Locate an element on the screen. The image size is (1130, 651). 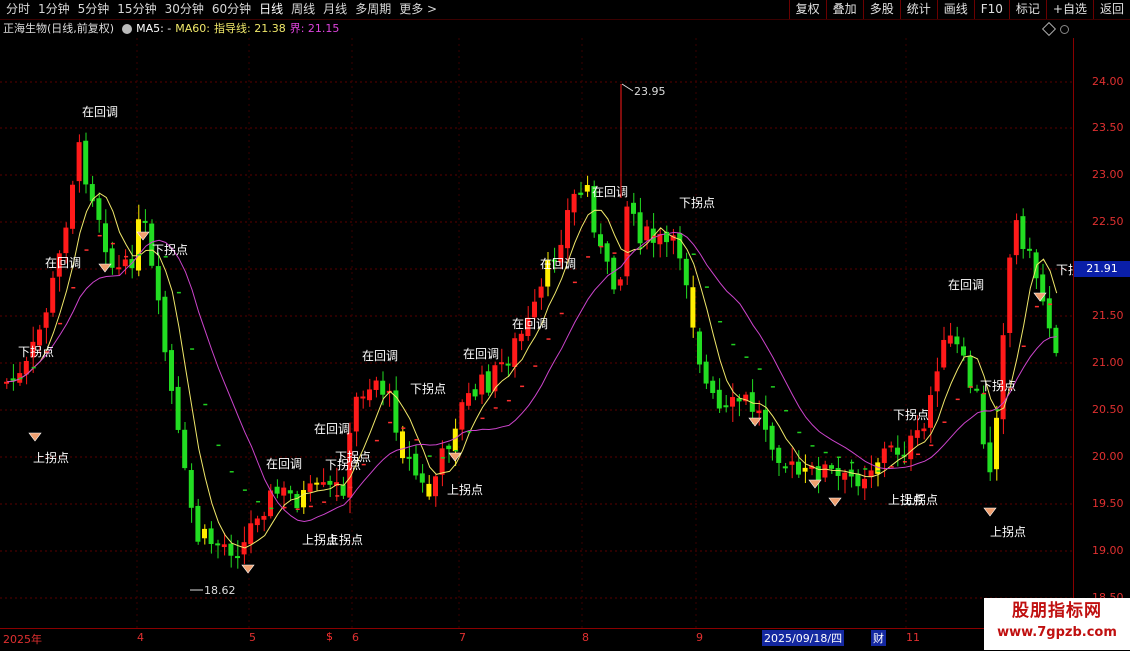
period-tab-3: 15分钟 is located at coordinates (136, 9).